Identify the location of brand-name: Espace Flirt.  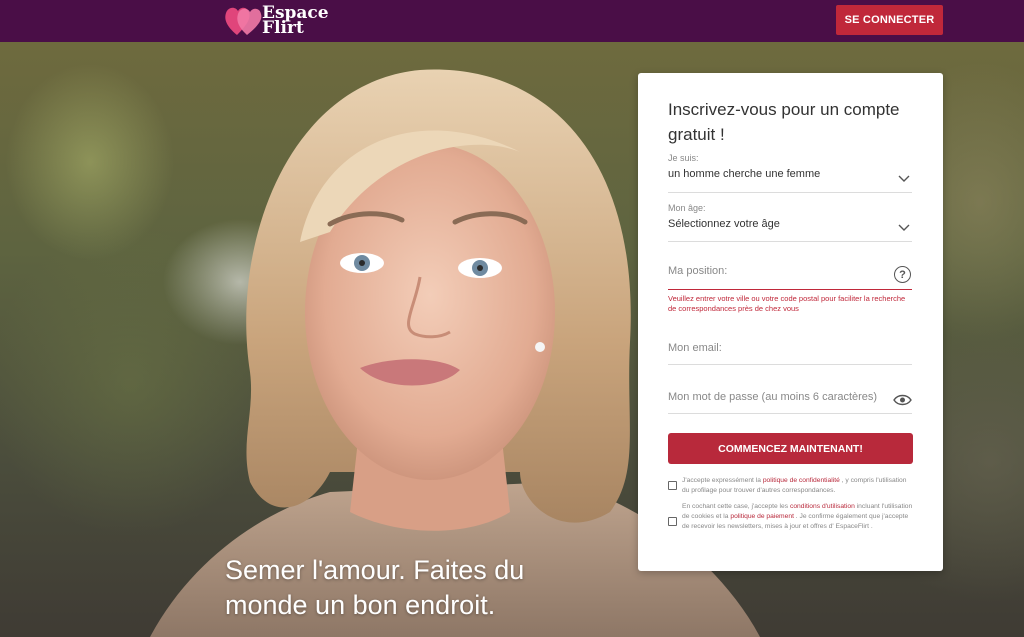
(295, 21).